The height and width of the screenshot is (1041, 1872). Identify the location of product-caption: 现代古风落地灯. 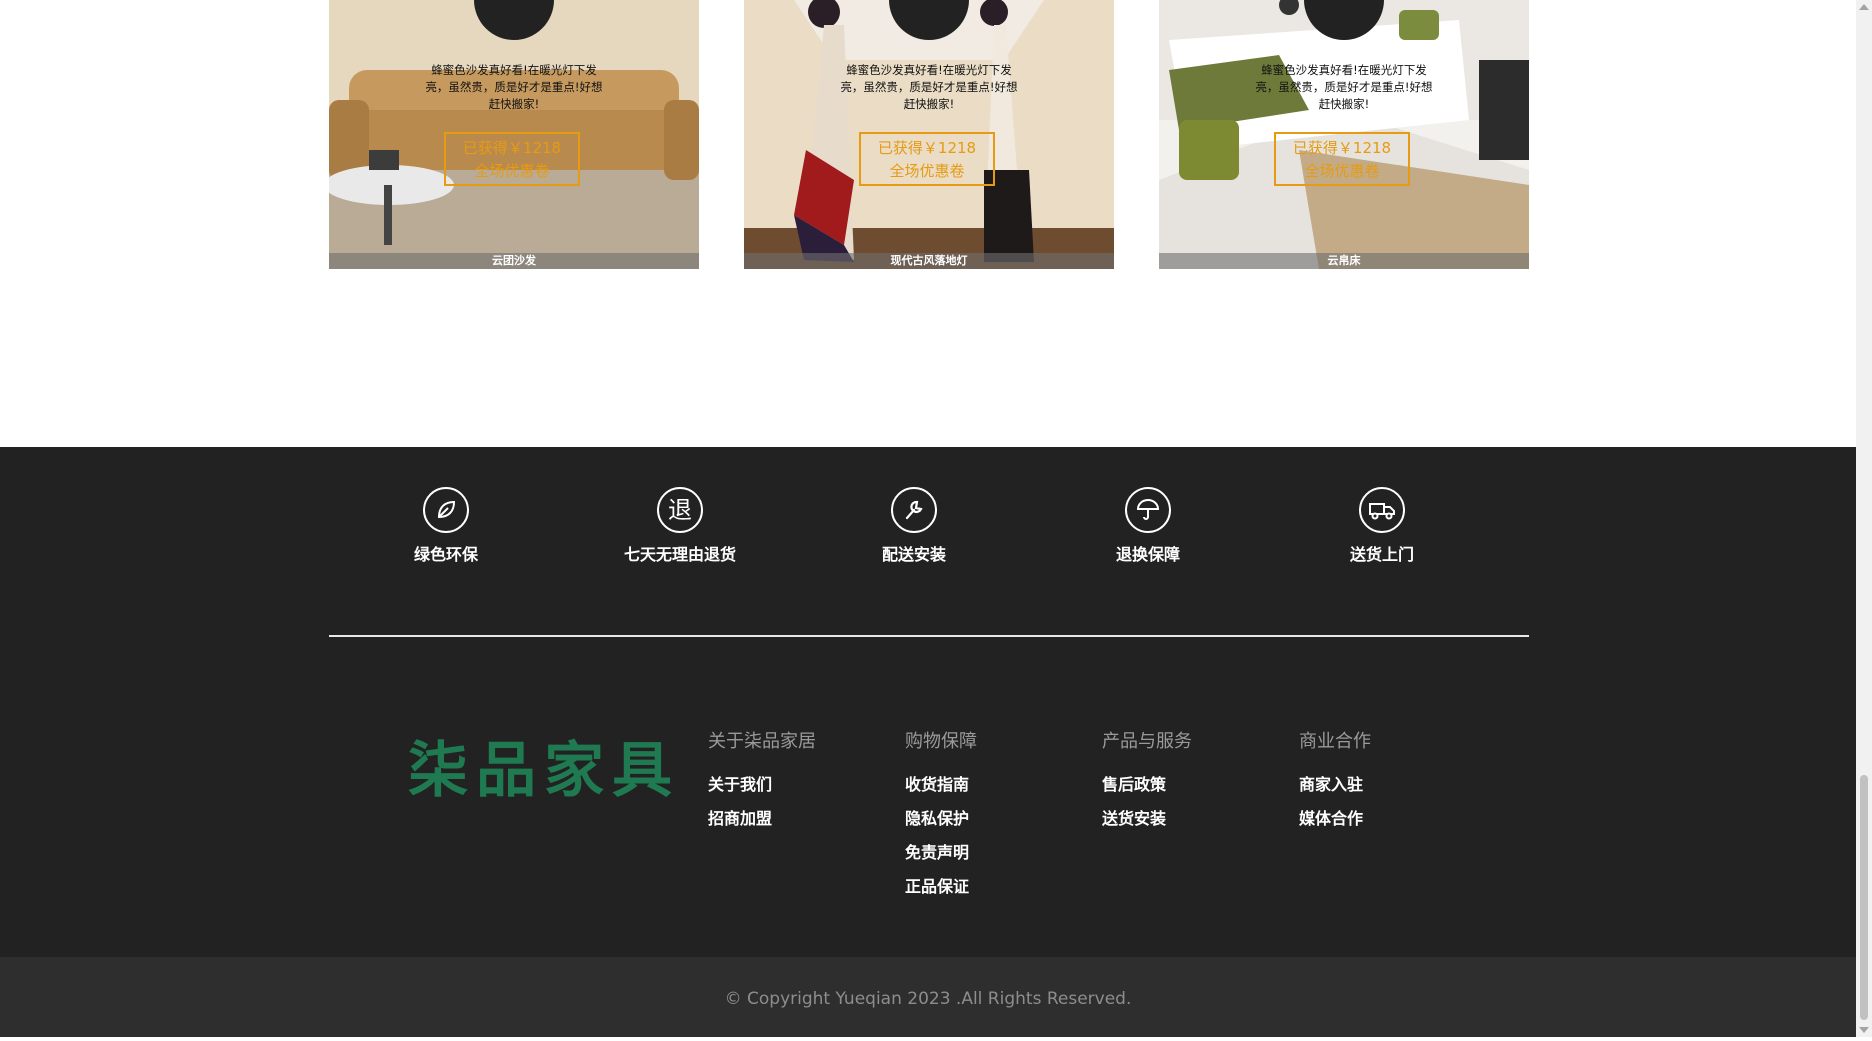
(929, 261).